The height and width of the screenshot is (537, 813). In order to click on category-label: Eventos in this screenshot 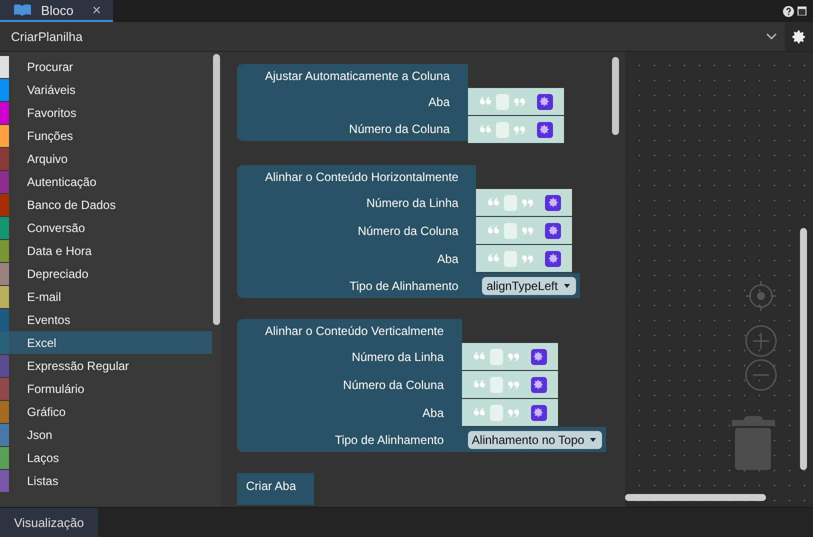, I will do `click(48, 319)`.